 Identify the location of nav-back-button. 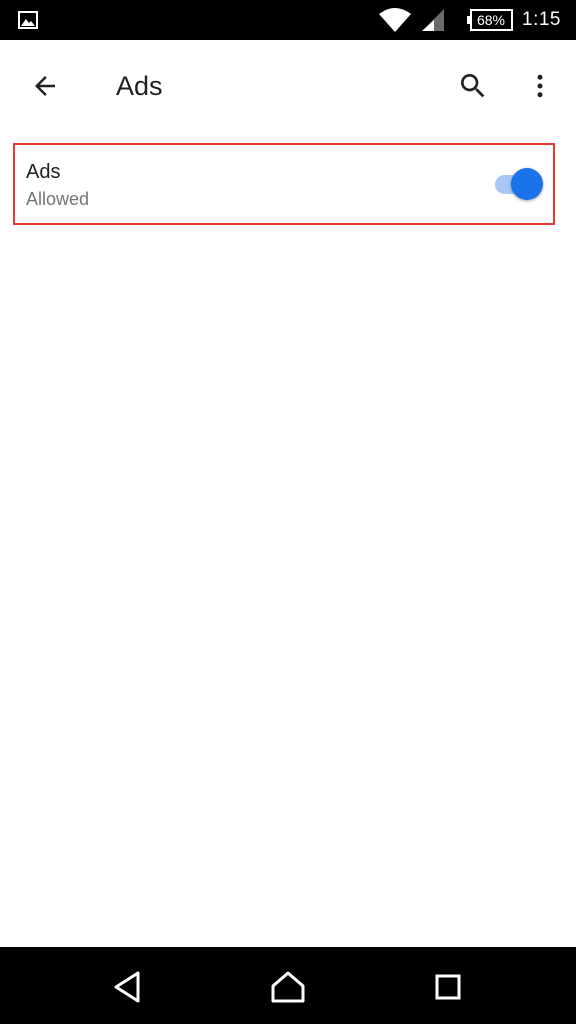
(128, 987).